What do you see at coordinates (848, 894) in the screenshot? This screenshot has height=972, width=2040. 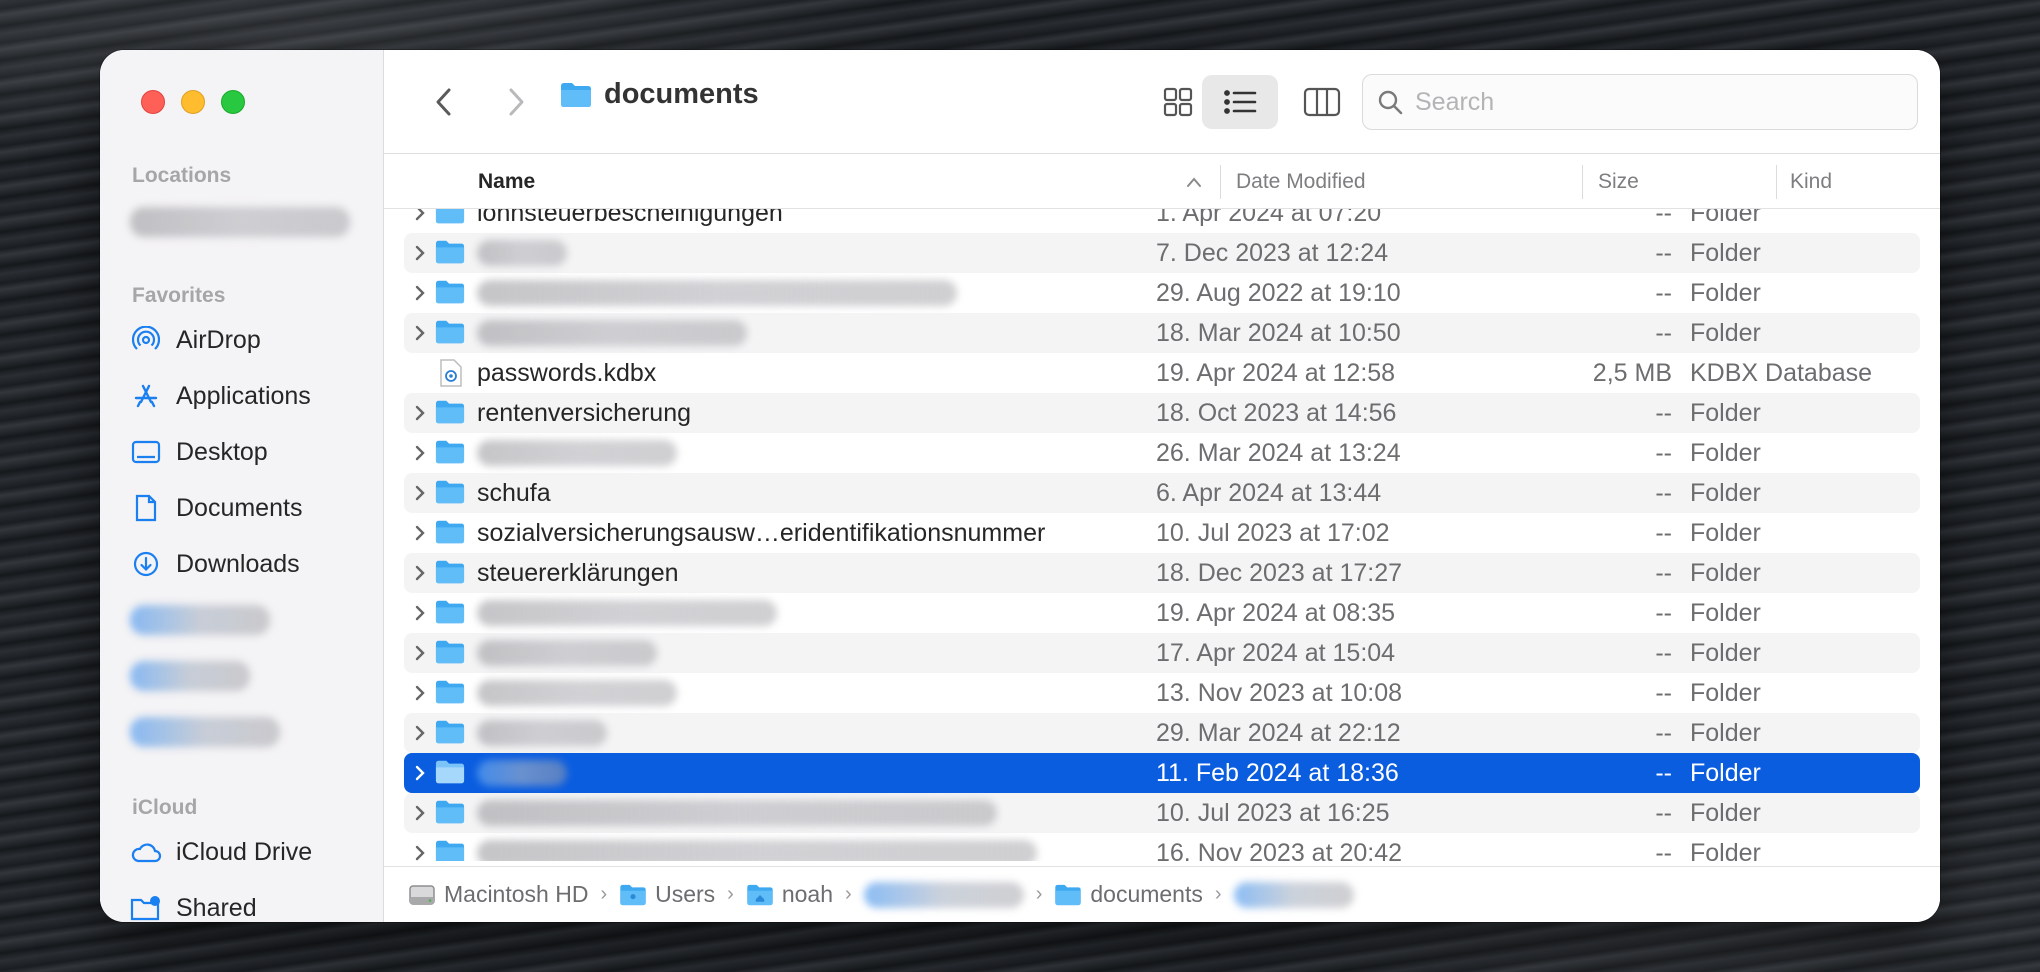 I see `chevron-right-icon: ›` at bounding box center [848, 894].